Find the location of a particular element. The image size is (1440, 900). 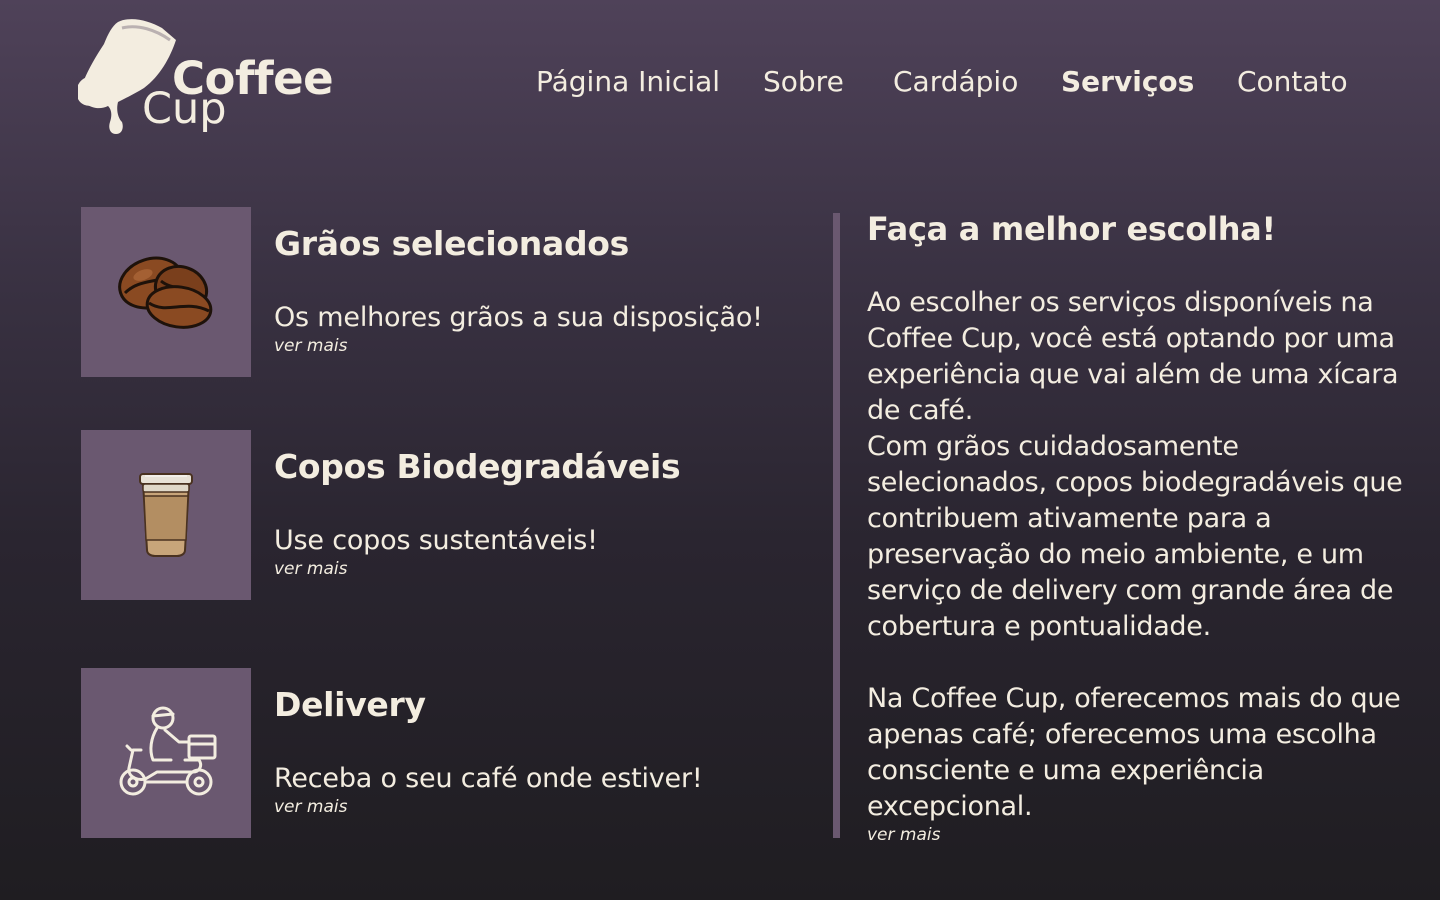

biodegradable-cup-icon is located at coordinates (166, 515).